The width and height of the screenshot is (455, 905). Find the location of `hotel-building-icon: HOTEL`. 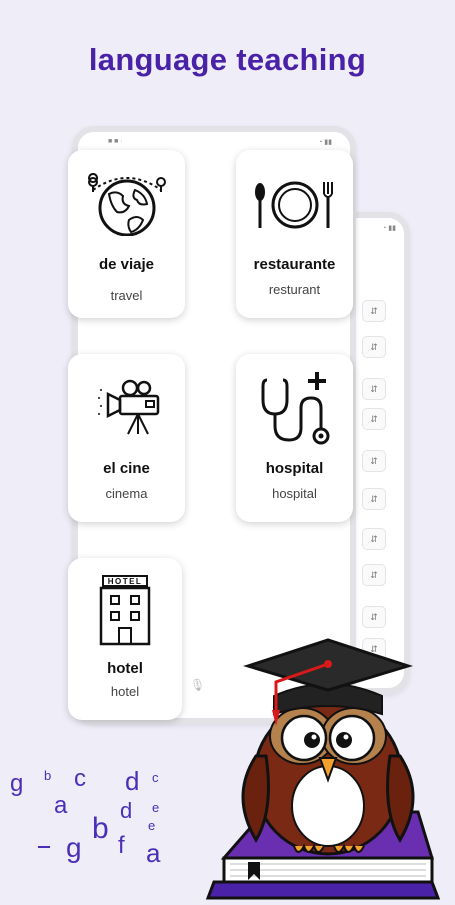

hotel-building-icon: HOTEL is located at coordinates (125, 611).